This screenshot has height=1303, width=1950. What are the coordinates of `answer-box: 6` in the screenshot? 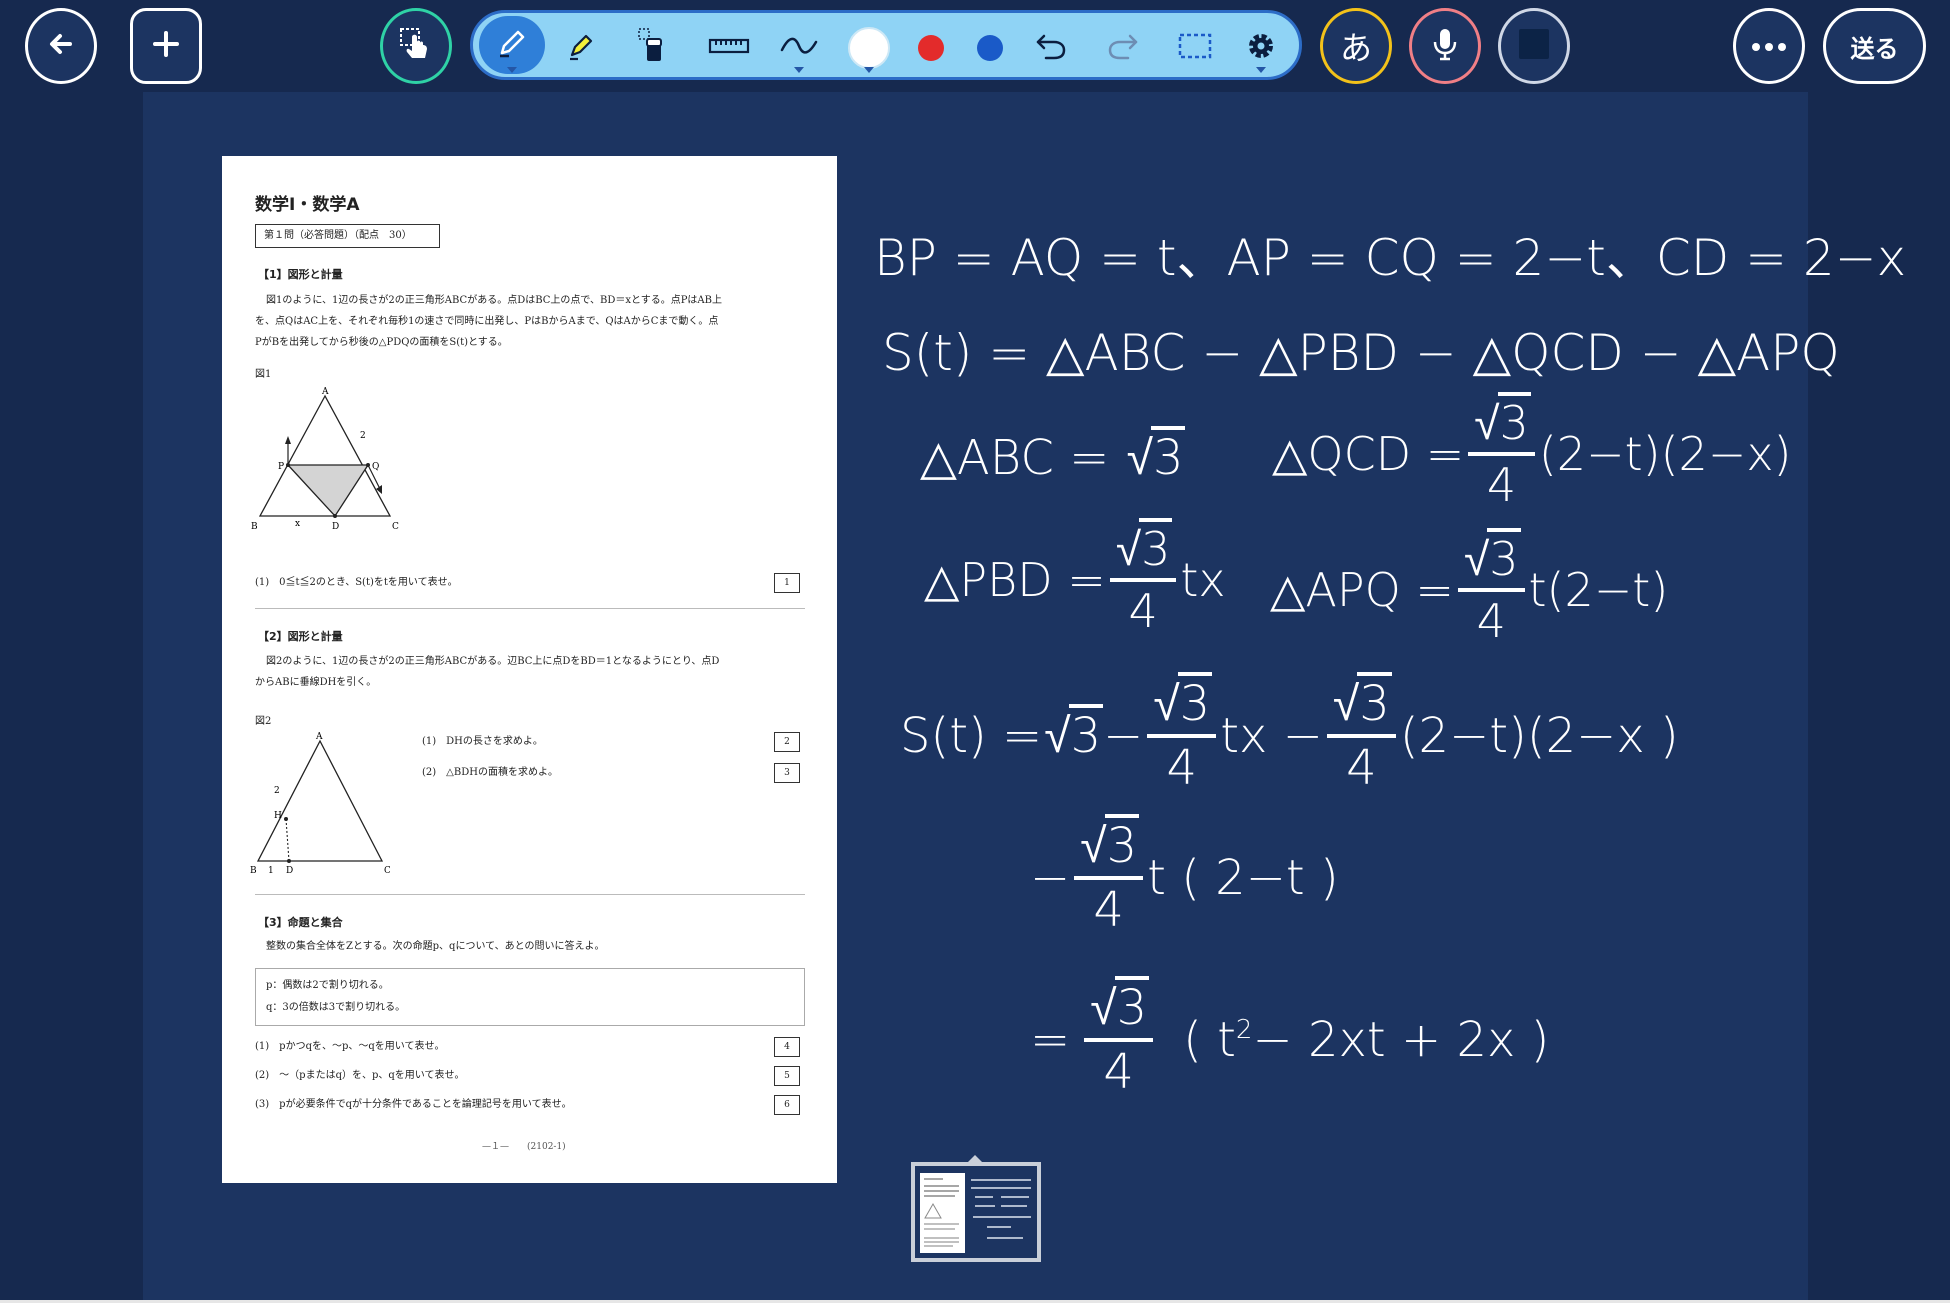 It's located at (787, 1105).